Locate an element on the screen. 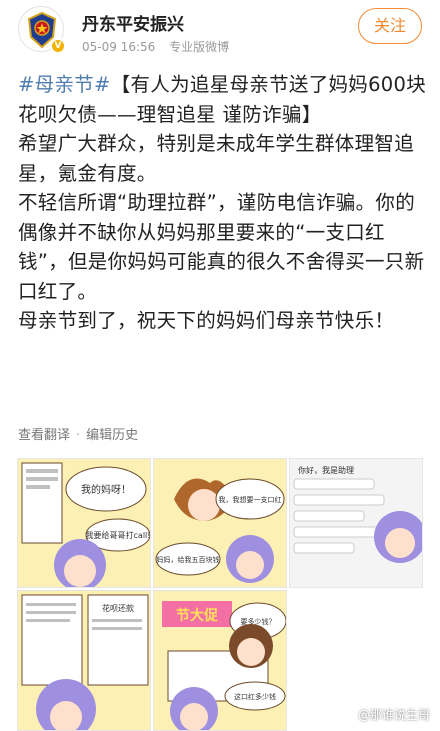 This screenshot has height=731, width=440. comic-text-9: 这口红多少钱 is located at coordinates (255, 696).